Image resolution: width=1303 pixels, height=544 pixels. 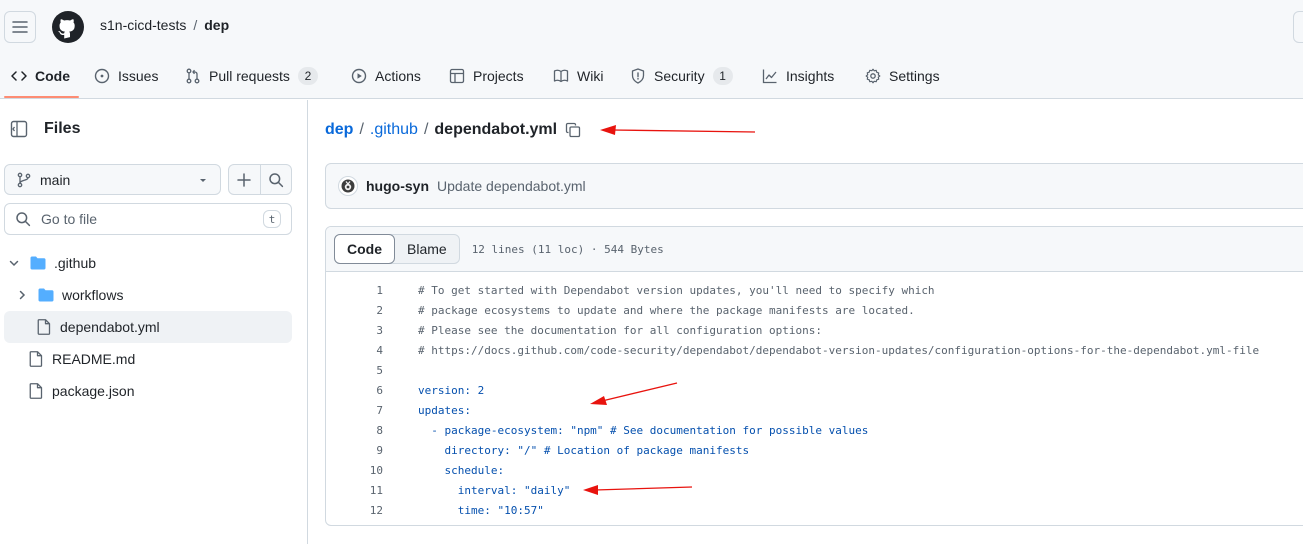 What do you see at coordinates (44, 129) in the screenshot?
I see `files-header: Files` at bounding box center [44, 129].